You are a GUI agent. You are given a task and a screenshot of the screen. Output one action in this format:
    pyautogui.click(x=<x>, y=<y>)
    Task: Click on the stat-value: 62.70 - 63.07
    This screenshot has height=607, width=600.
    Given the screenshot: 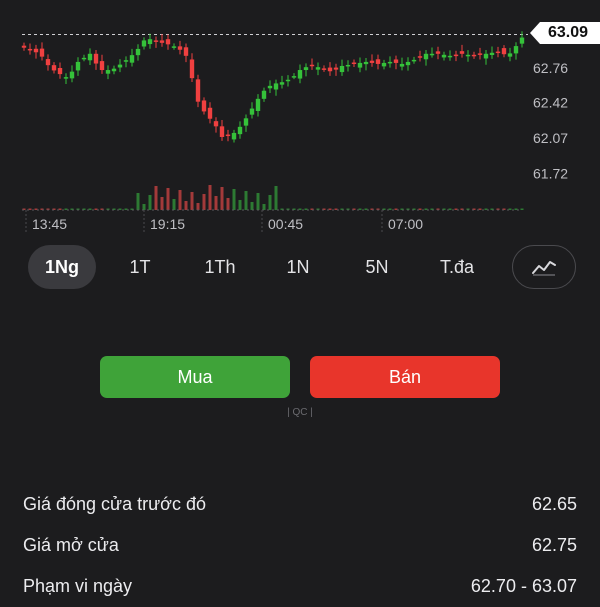 What is the action you would take?
    pyautogui.click(x=523, y=586)
    